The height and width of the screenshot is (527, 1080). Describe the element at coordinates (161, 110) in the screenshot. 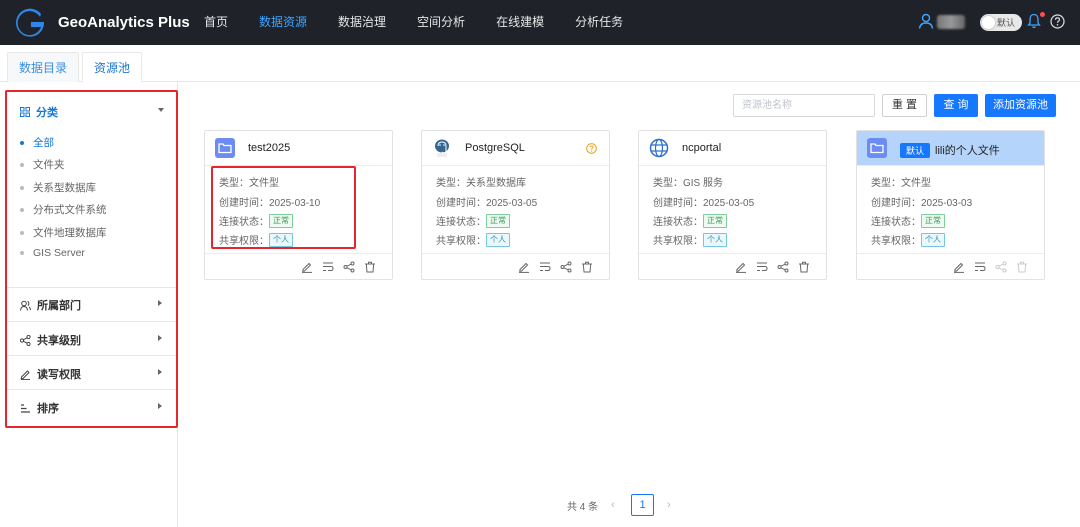

I see `chevron-down-icon` at that location.